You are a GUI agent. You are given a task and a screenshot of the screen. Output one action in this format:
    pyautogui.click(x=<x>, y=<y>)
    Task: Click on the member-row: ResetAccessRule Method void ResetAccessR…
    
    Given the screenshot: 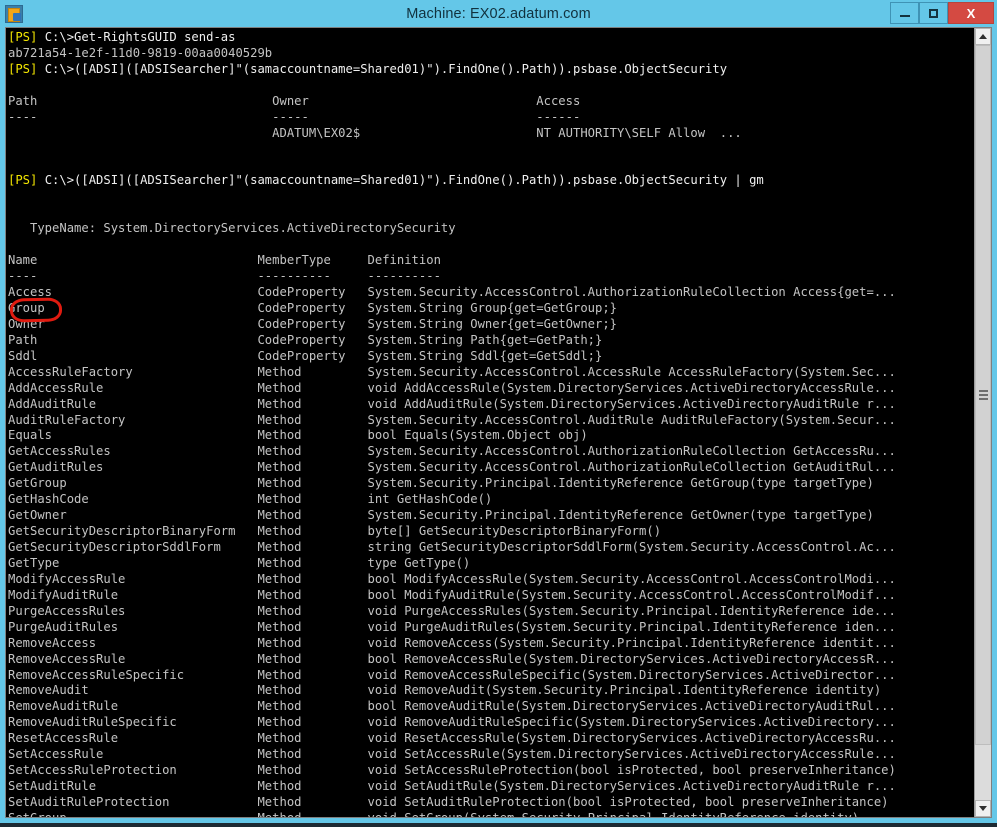 What is the action you would take?
    pyautogui.click(x=452, y=738)
    